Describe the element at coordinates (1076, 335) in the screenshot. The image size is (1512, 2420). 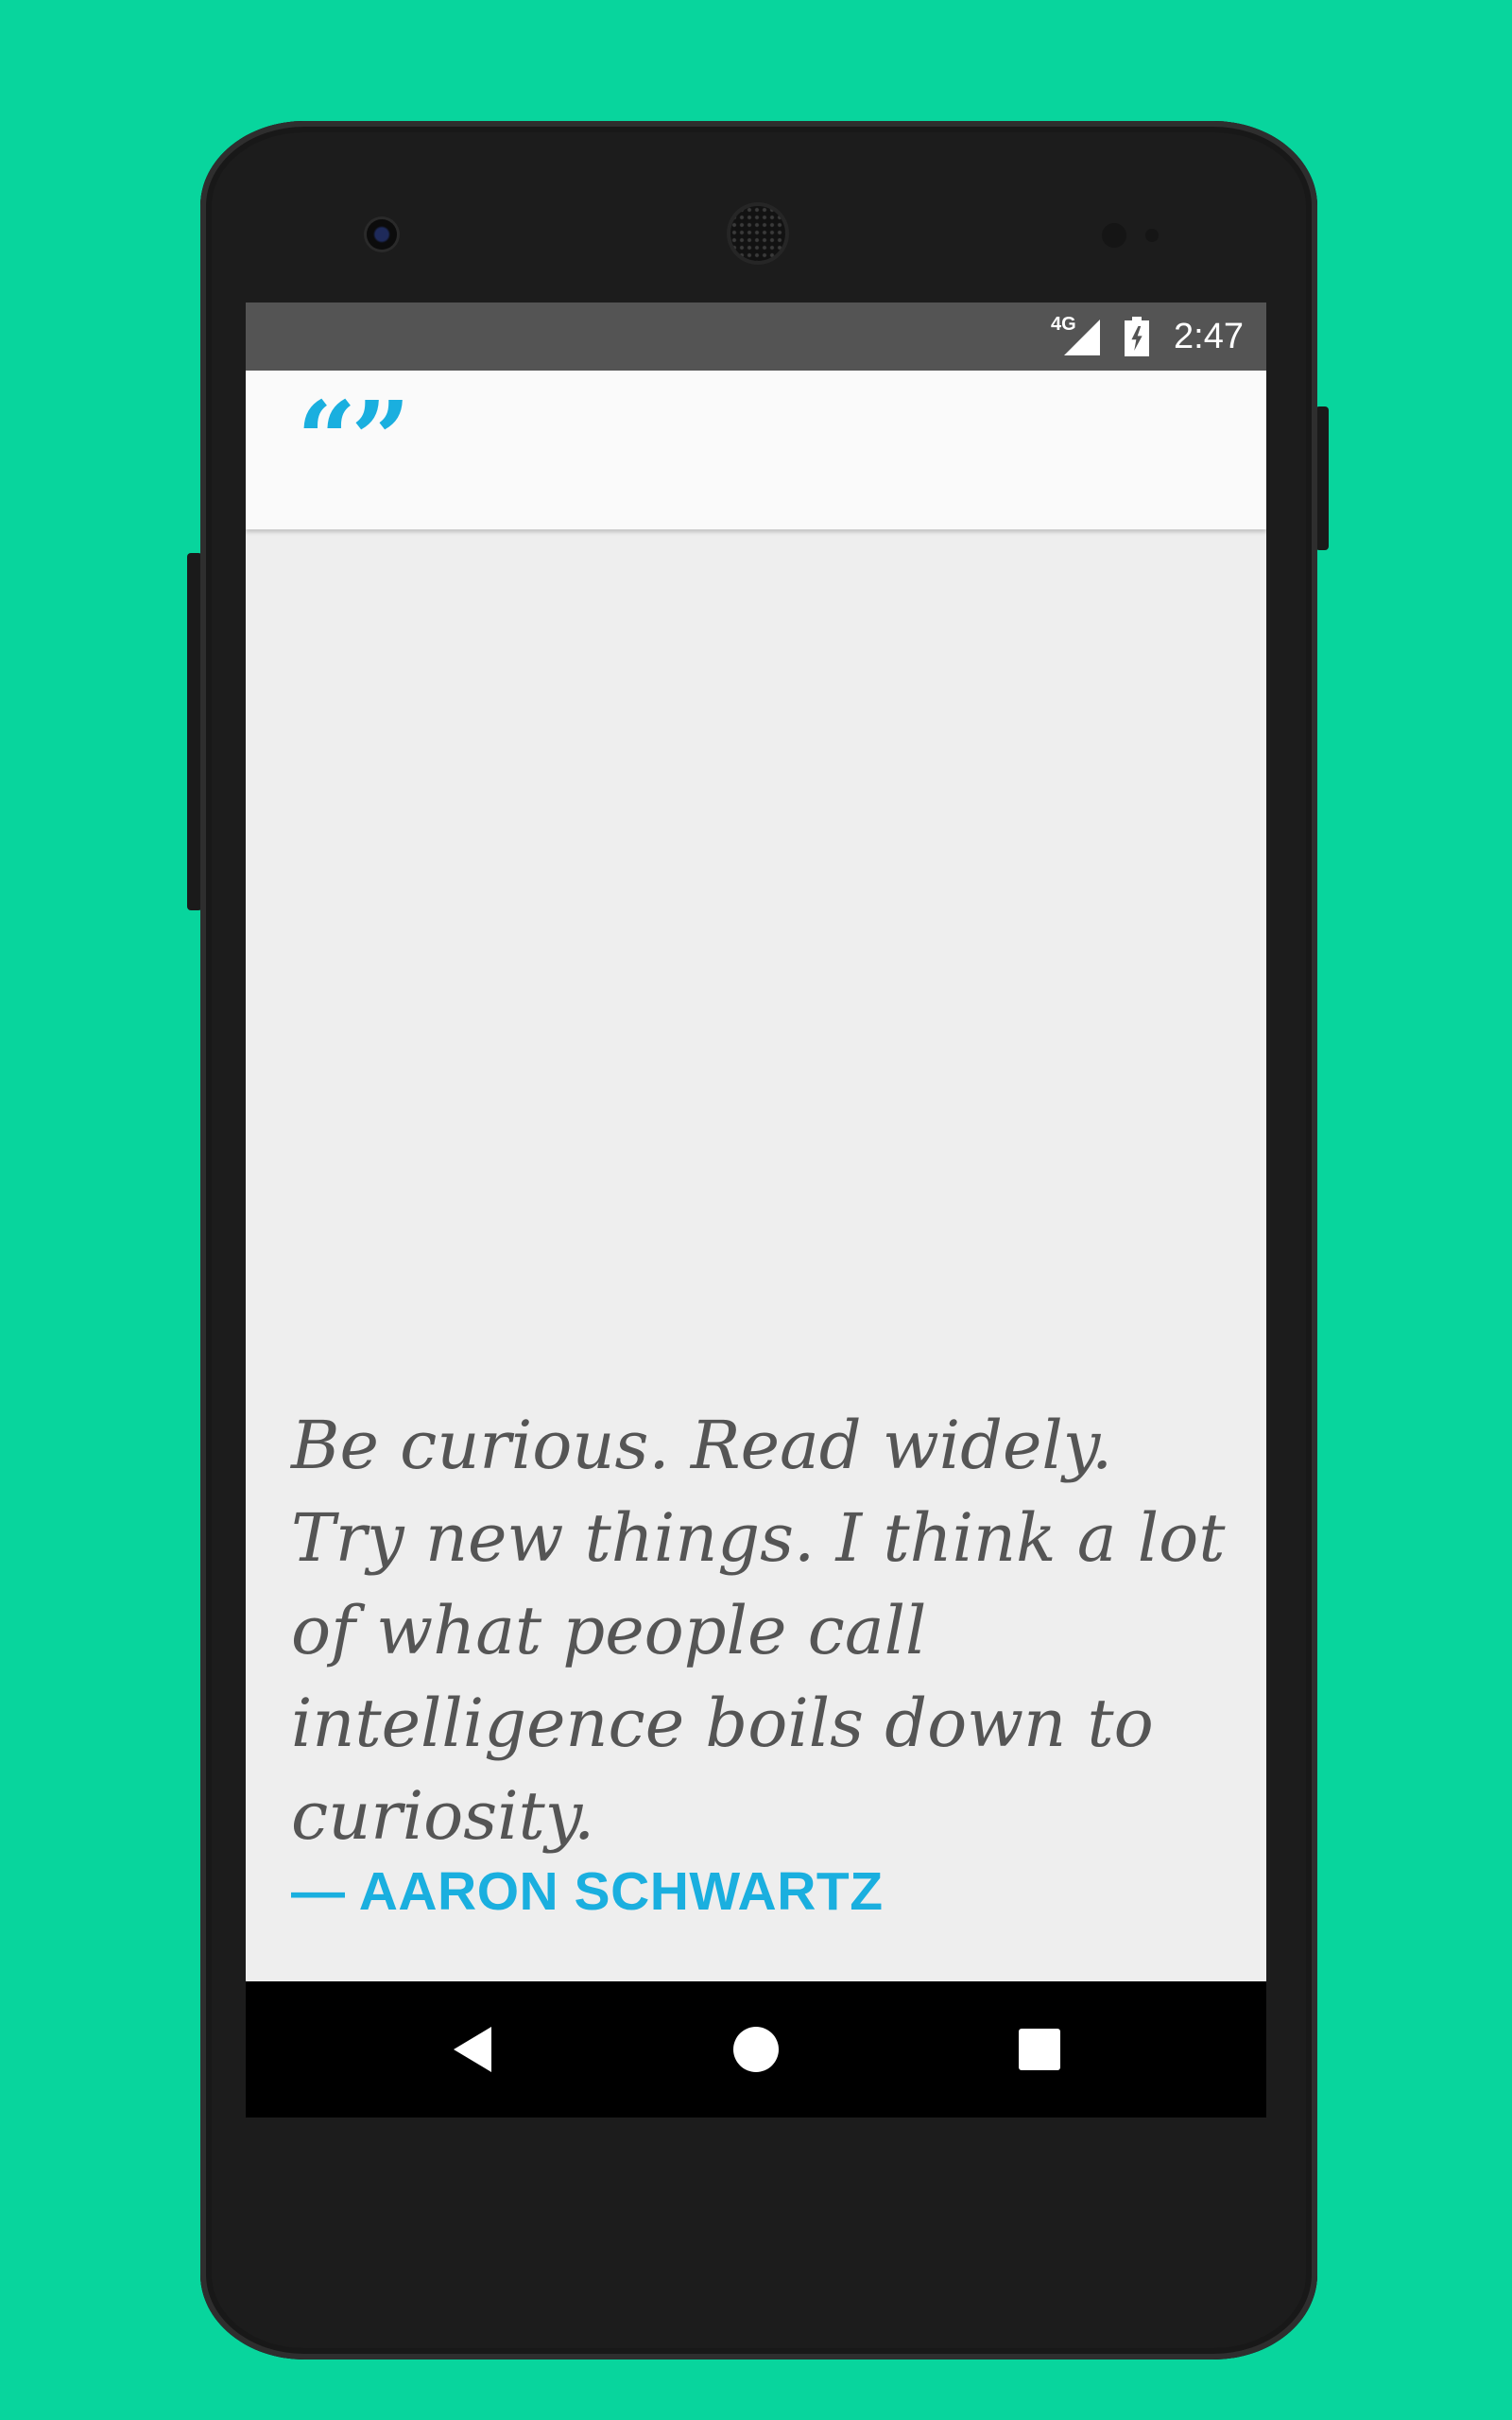
I see `signal-icon: 4G` at that location.